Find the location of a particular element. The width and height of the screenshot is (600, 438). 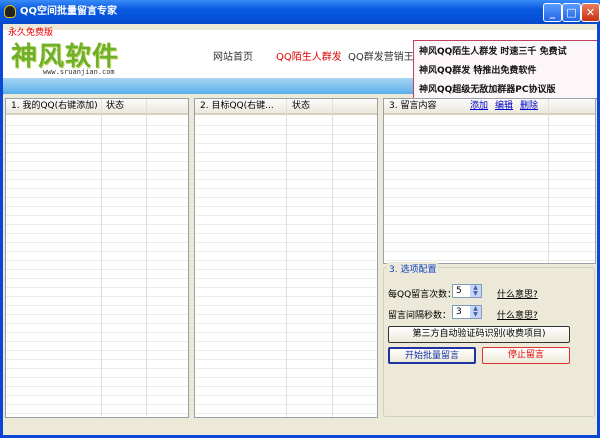

close-button: ✕ is located at coordinates (590, 12).